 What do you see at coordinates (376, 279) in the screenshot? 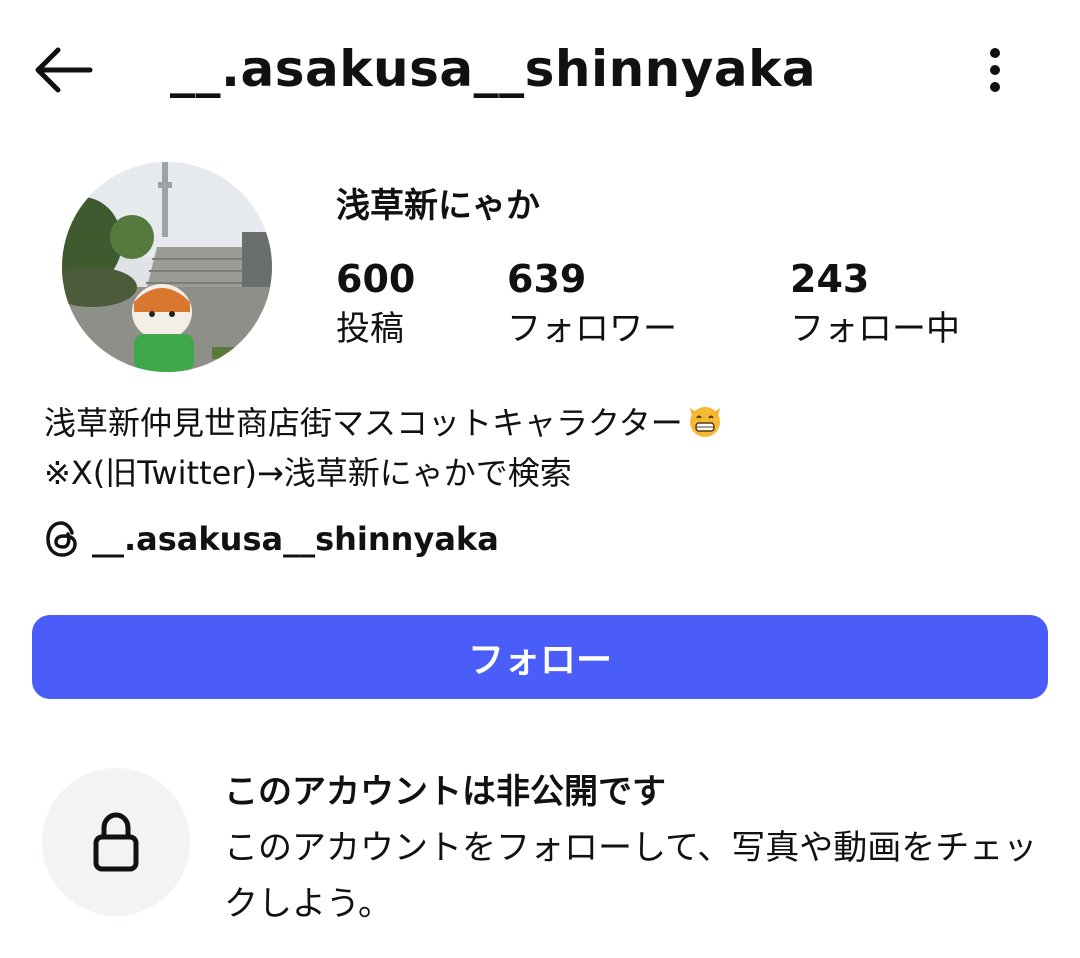
I see `posts-count: 600` at bounding box center [376, 279].